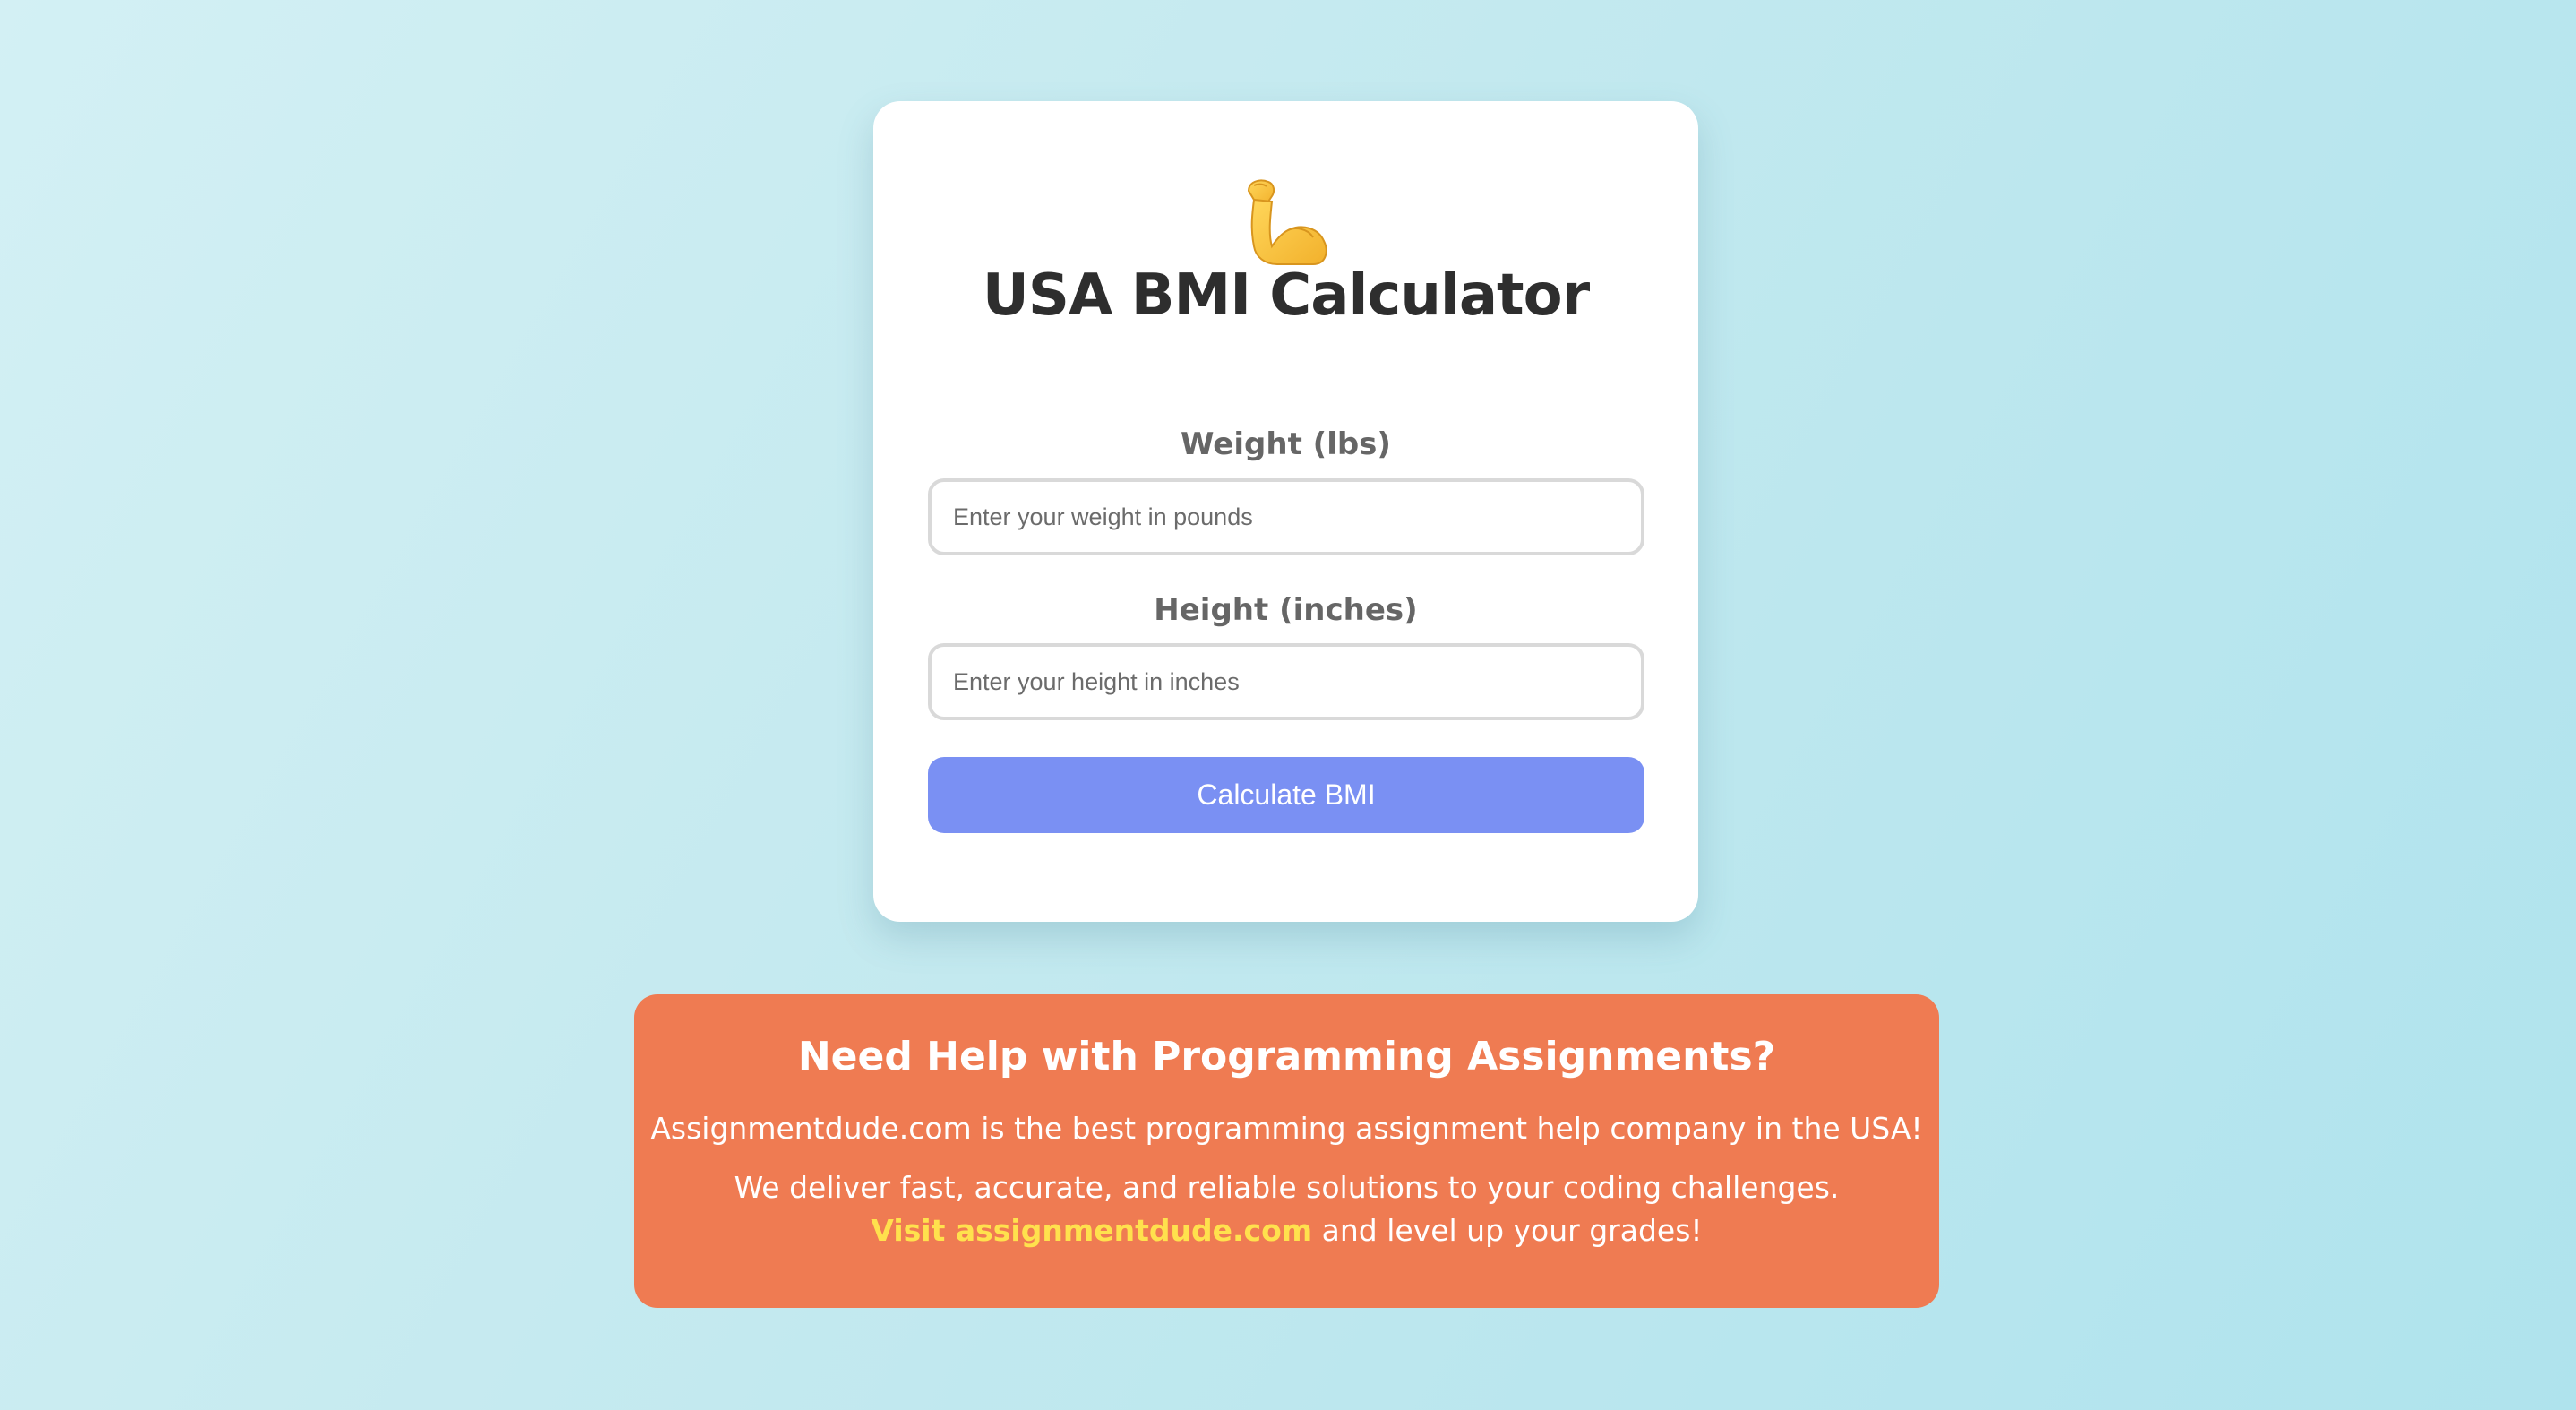  I want to click on weight-input, so click(1286, 516).